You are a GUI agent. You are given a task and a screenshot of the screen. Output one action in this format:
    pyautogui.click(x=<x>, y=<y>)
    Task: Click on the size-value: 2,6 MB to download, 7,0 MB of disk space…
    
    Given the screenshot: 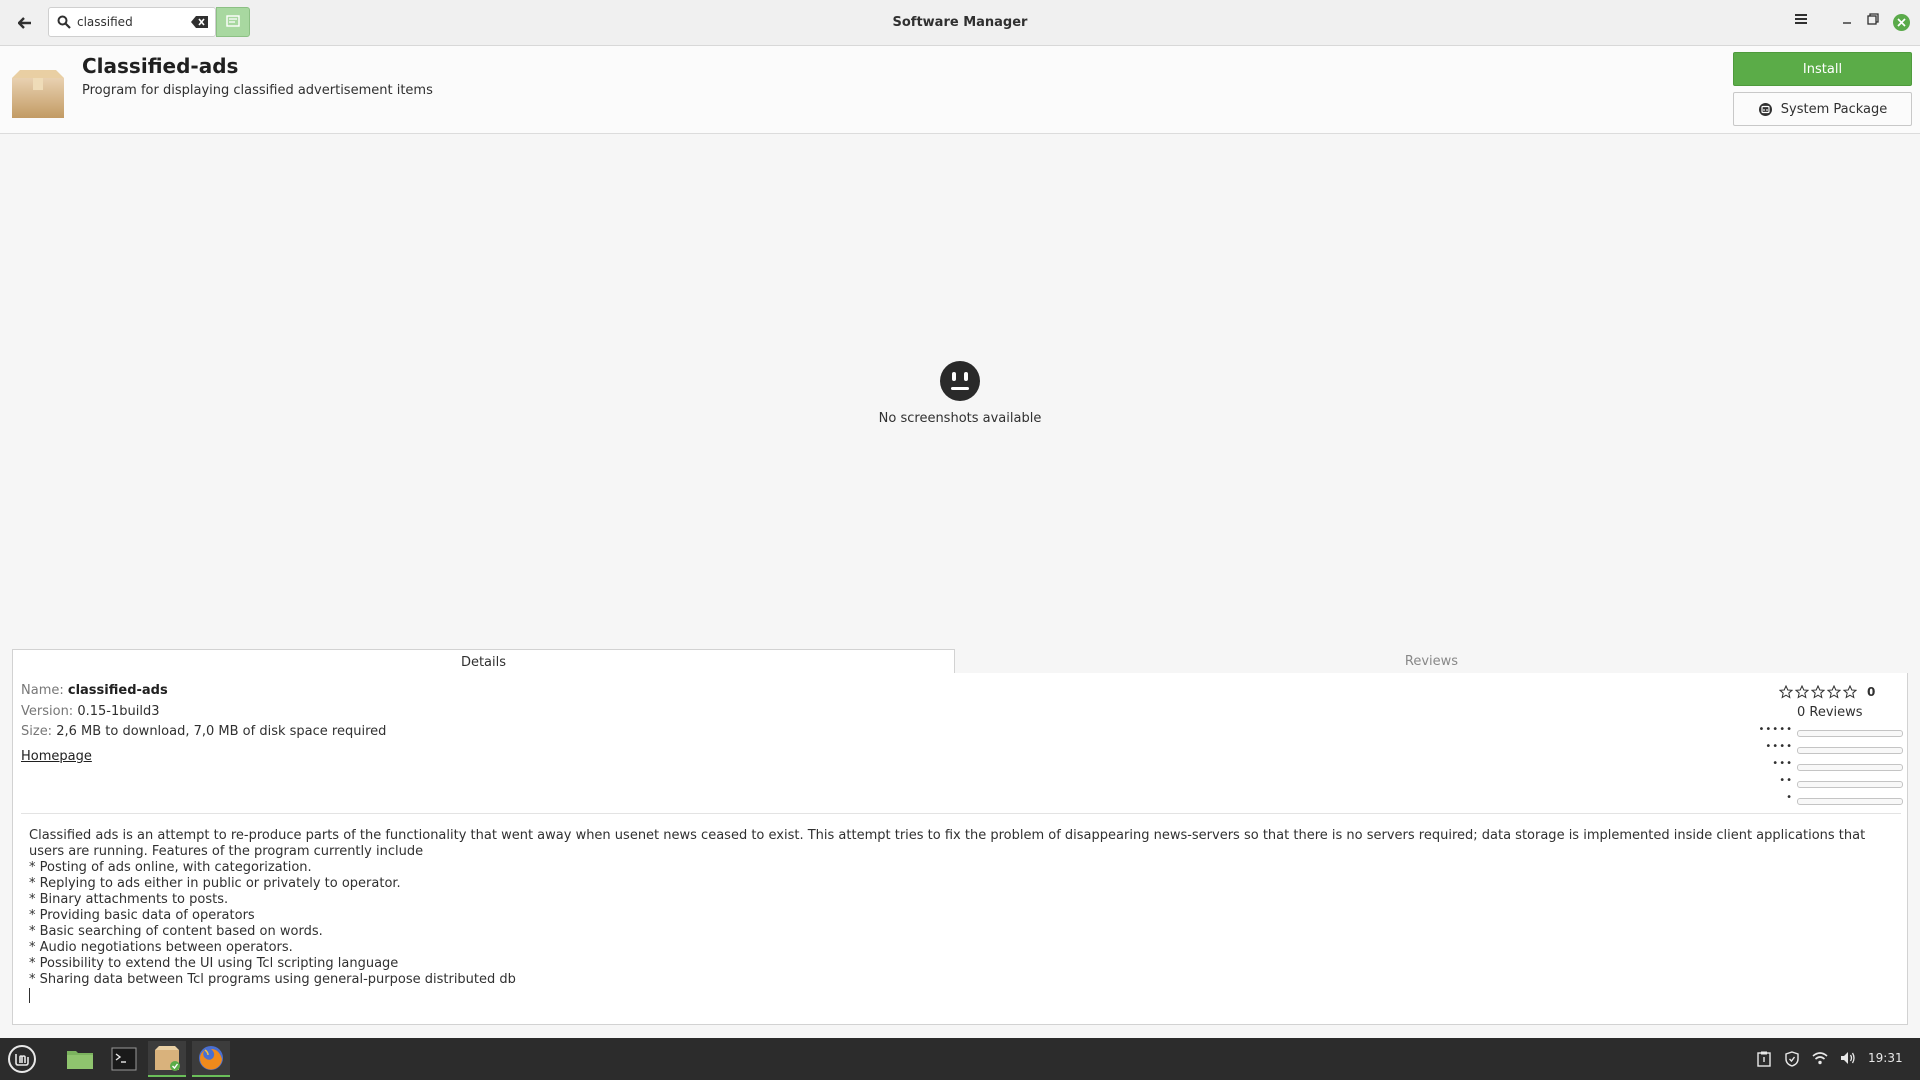 What is the action you would take?
    pyautogui.click(x=221, y=731)
    